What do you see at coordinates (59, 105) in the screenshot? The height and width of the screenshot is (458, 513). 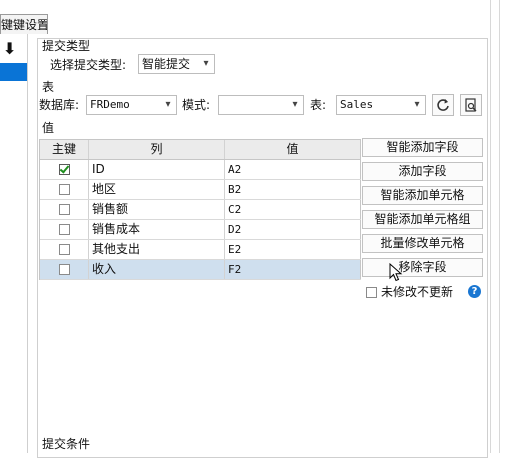 I see `database-label: 数据库:` at bounding box center [59, 105].